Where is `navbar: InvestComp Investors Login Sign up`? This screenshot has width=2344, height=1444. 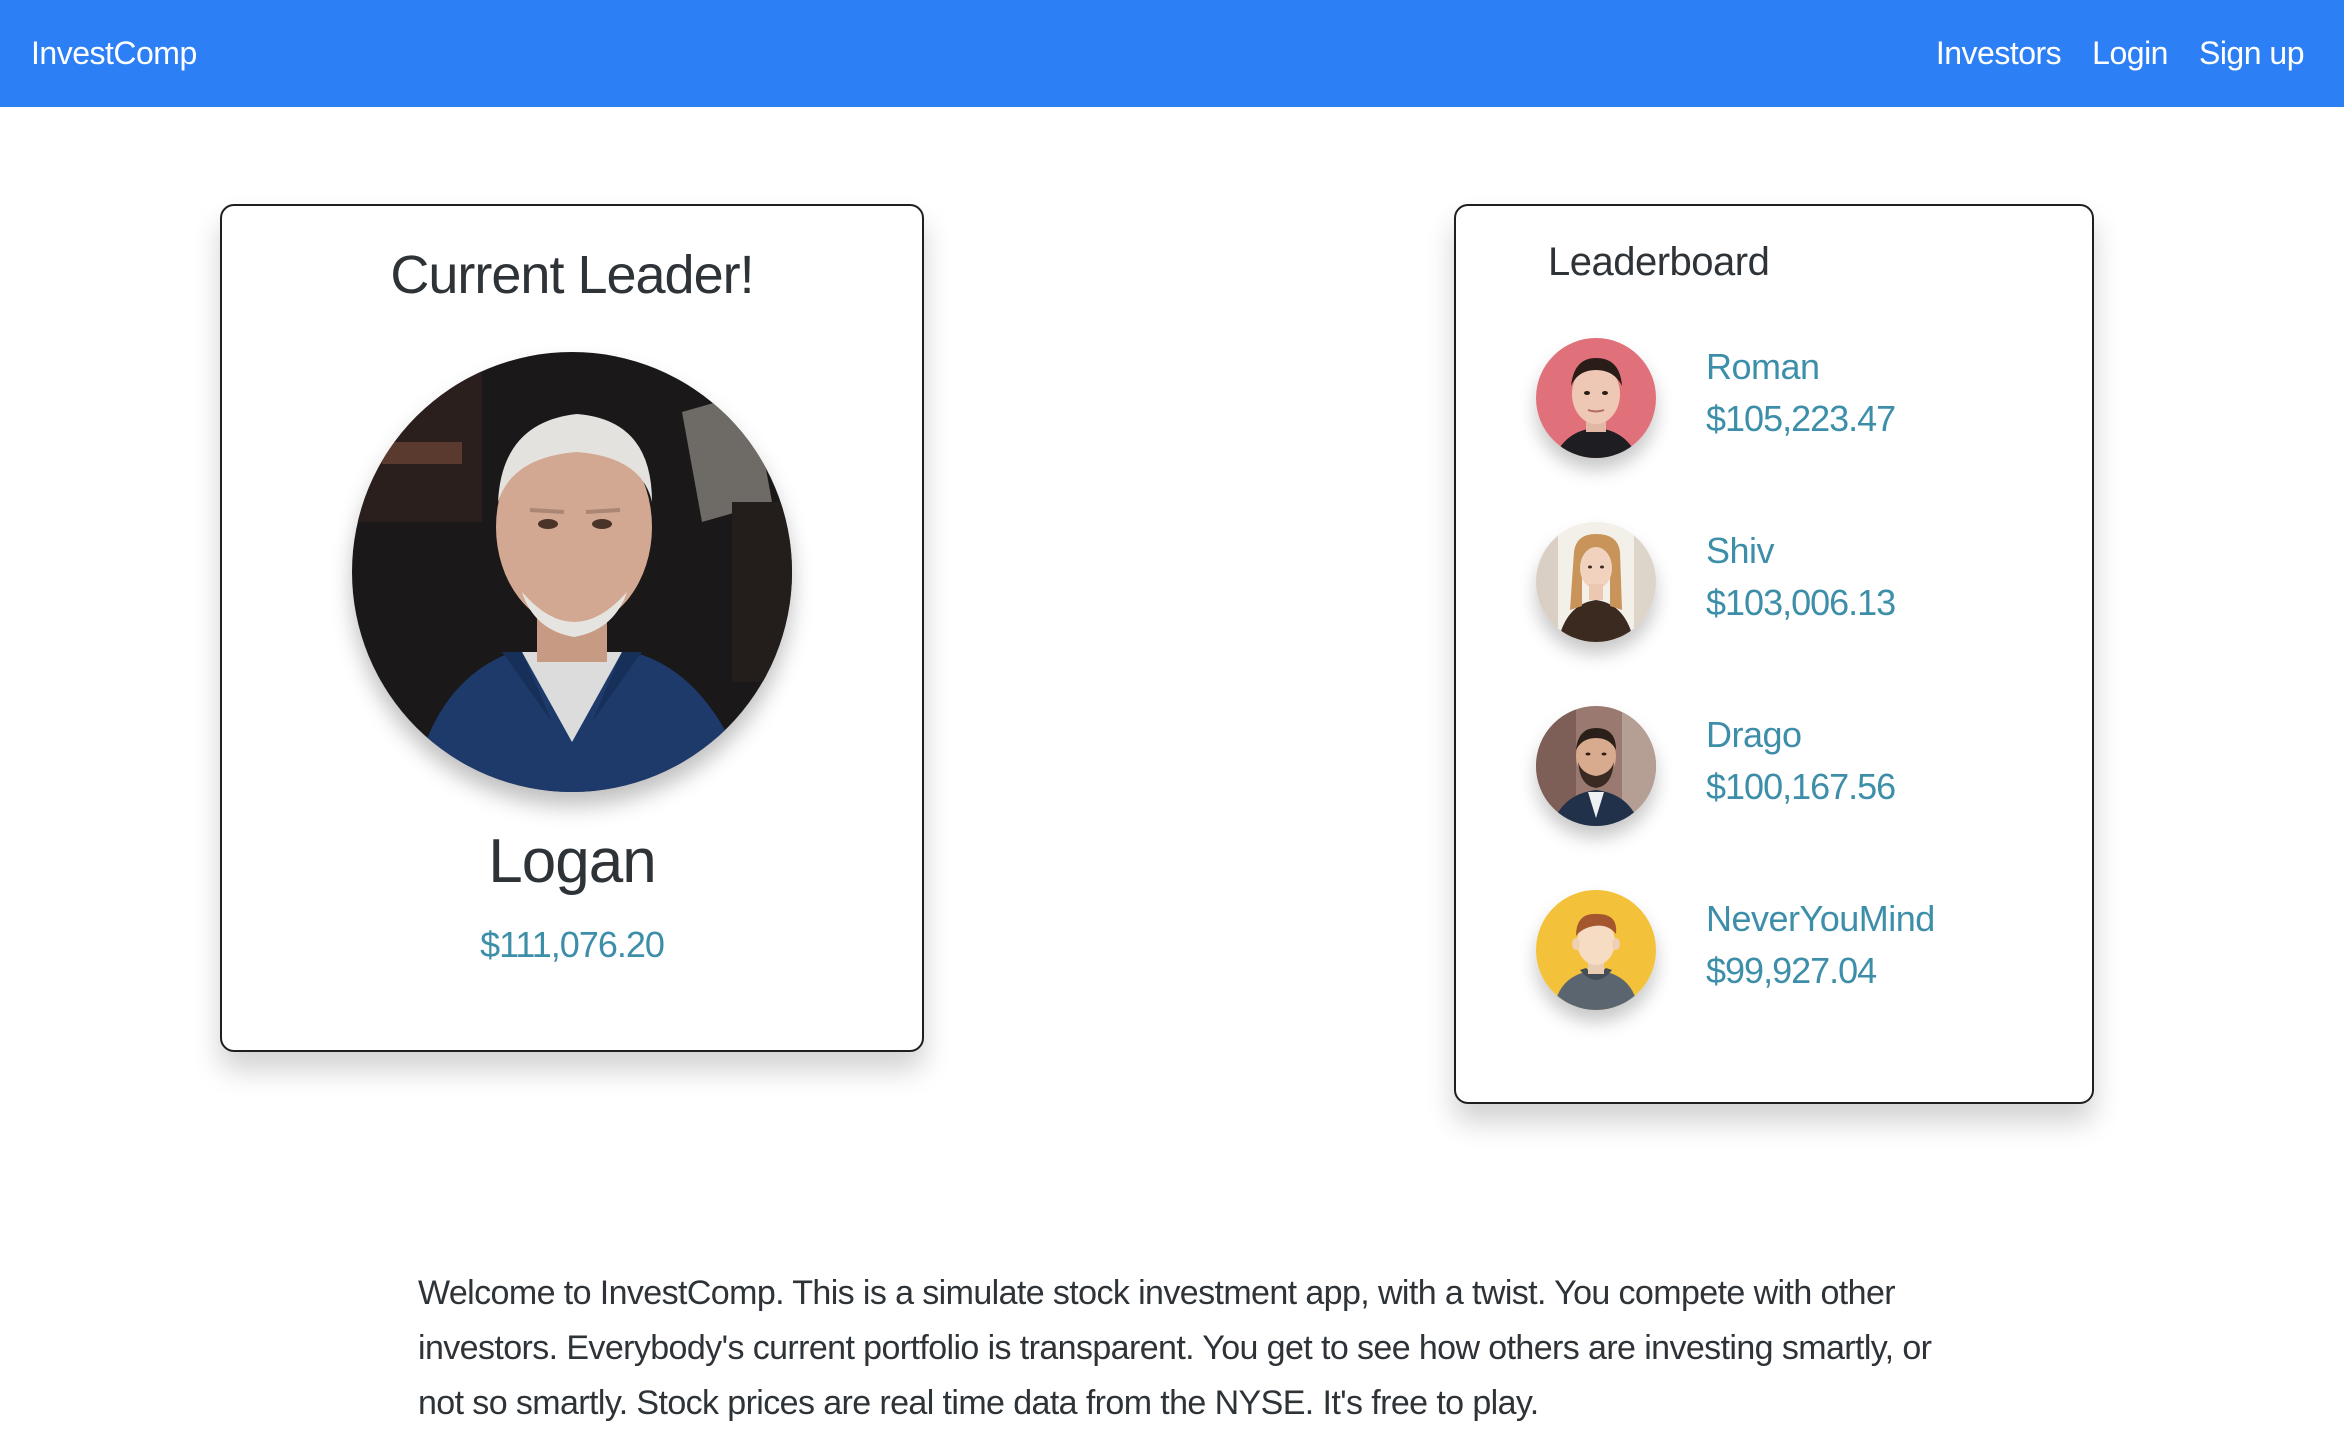
navbar: InvestComp Investors Login Sign up is located at coordinates (1172, 53).